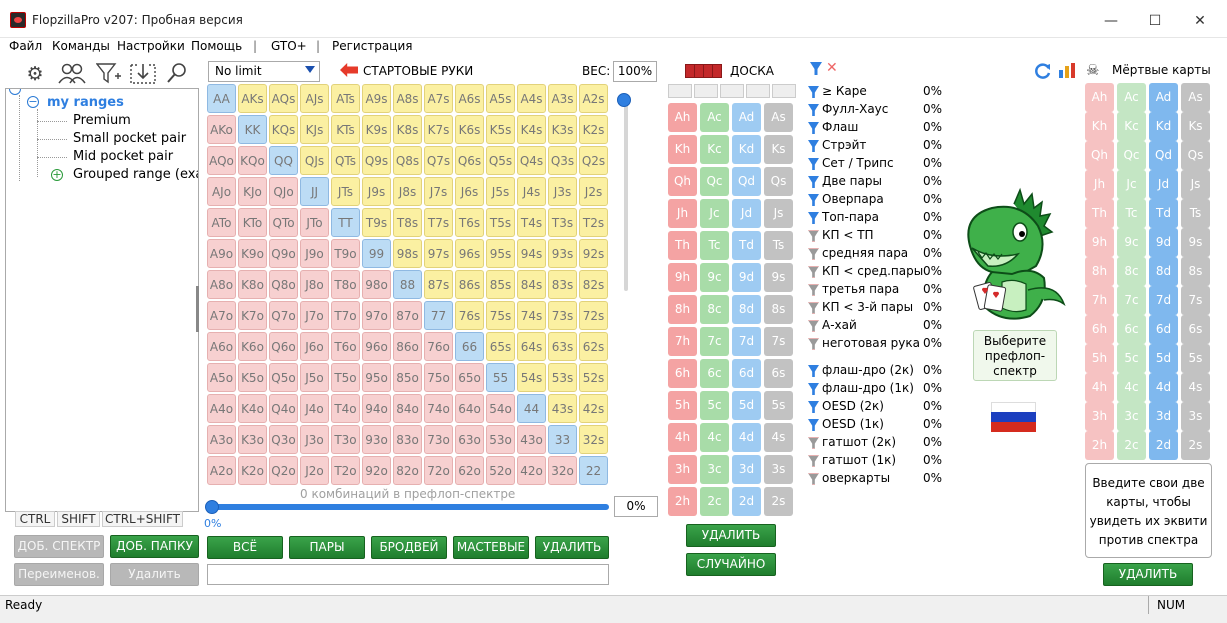 The width and height of the screenshot is (1227, 623). What do you see at coordinates (81, 46) in the screenshot?
I see `menu-commands: Команды` at bounding box center [81, 46].